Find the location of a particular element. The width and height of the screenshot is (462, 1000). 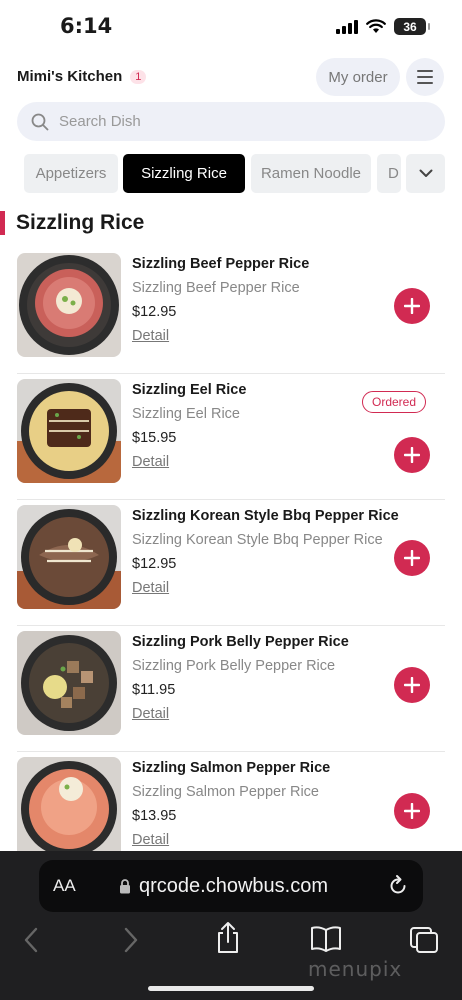

ordered-badge: Ordered is located at coordinates (394, 402).